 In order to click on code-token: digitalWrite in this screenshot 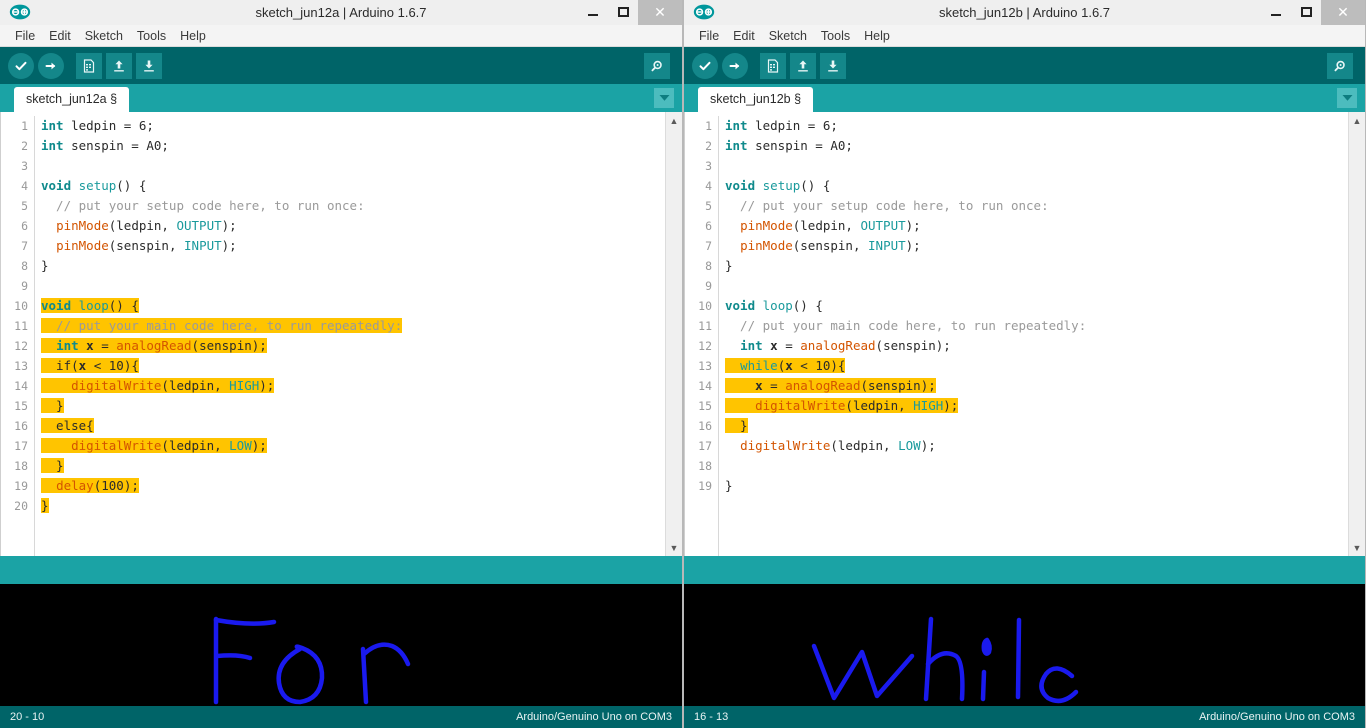, I will do `click(116, 385)`.